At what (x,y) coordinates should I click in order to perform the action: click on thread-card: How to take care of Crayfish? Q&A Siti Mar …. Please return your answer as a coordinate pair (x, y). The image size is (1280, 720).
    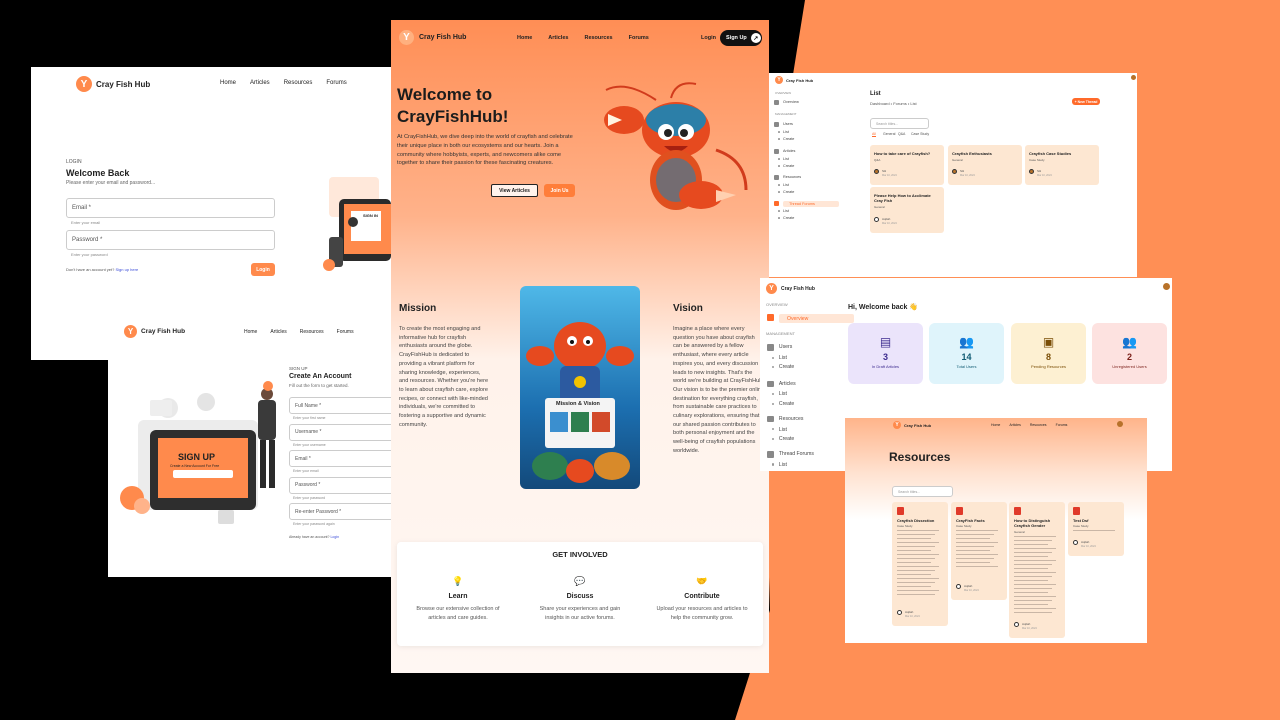
    Looking at the image, I should click on (907, 165).